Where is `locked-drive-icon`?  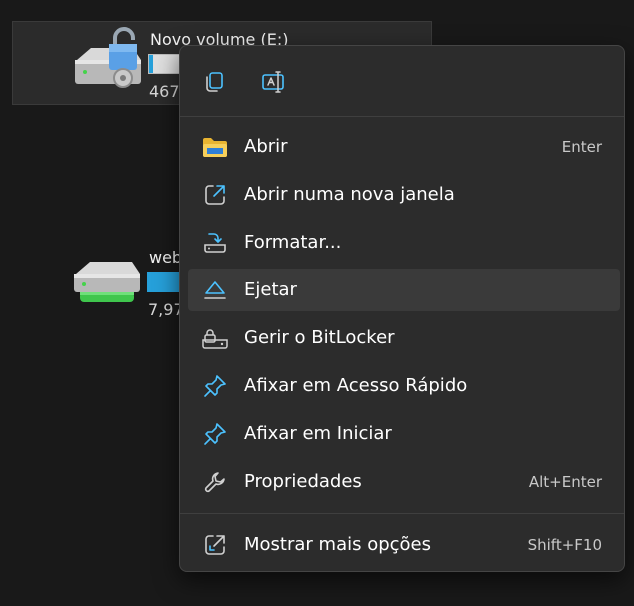
locked-drive-icon is located at coordinates (108, 57).